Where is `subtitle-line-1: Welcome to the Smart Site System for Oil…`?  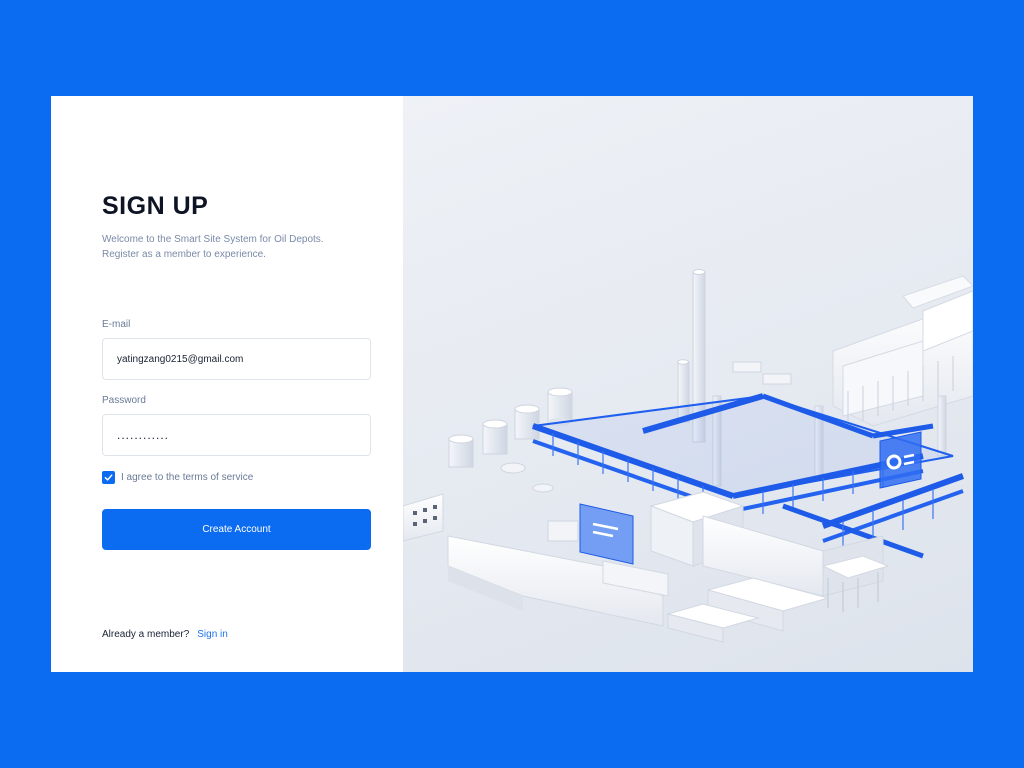
subtitle-line-1: Welcome to the Smart Site System for Oil… is located at coordinates (213, 239).